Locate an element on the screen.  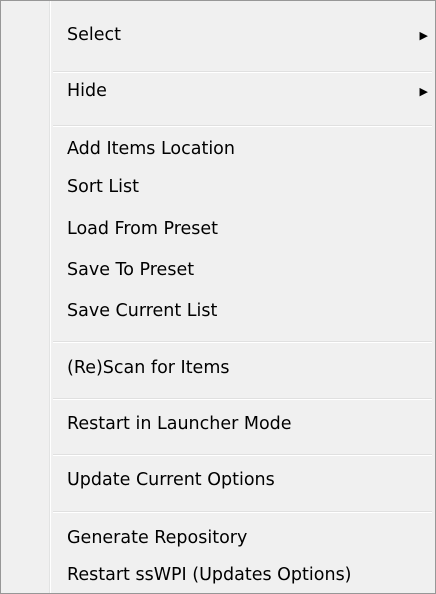
menu-item-label: Save Current List is located at coordinates (142, 311).